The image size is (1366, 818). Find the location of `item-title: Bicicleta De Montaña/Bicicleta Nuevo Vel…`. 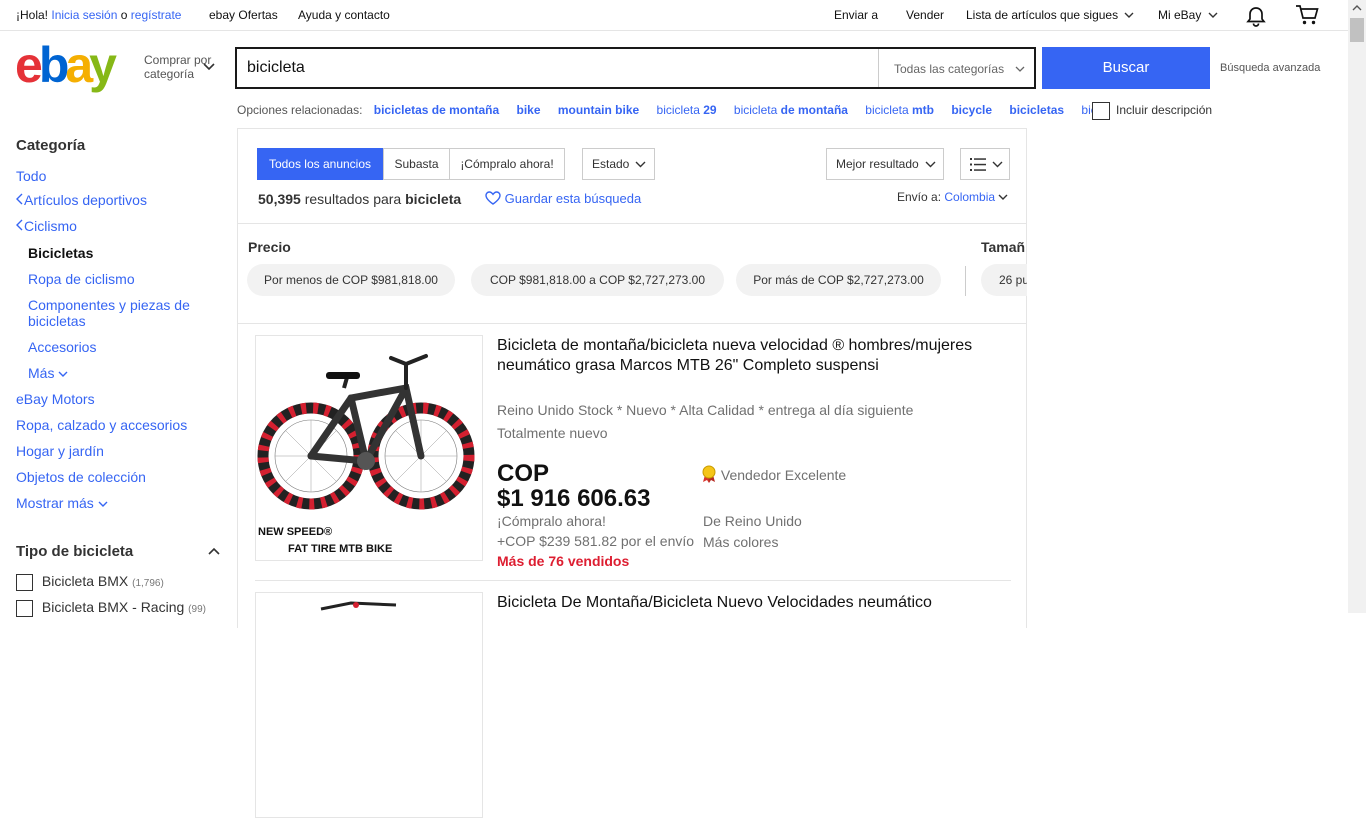

item-title: Bicicleta De Montaña/Bicicleta Nuevo Vel… is located at coordinates (747, 603).